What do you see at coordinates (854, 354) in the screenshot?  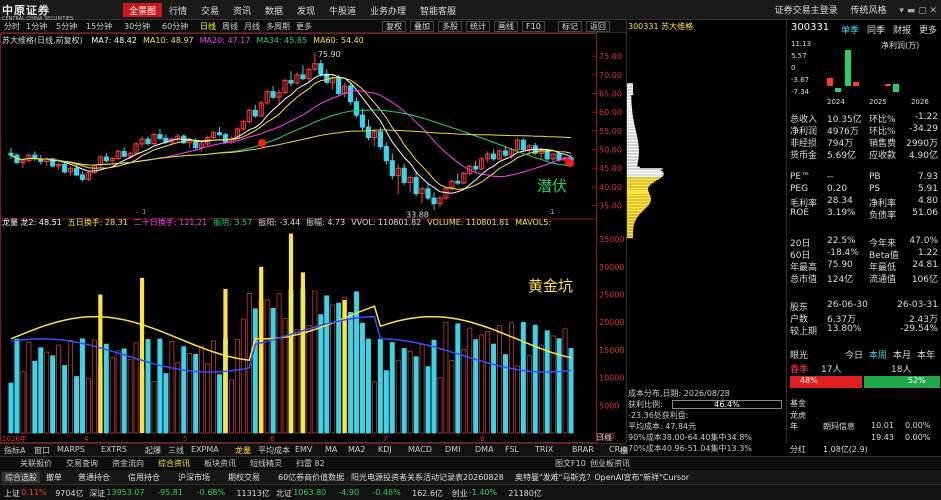 I see `eye-tab-1: 今日` at bounding box center [854, 354].